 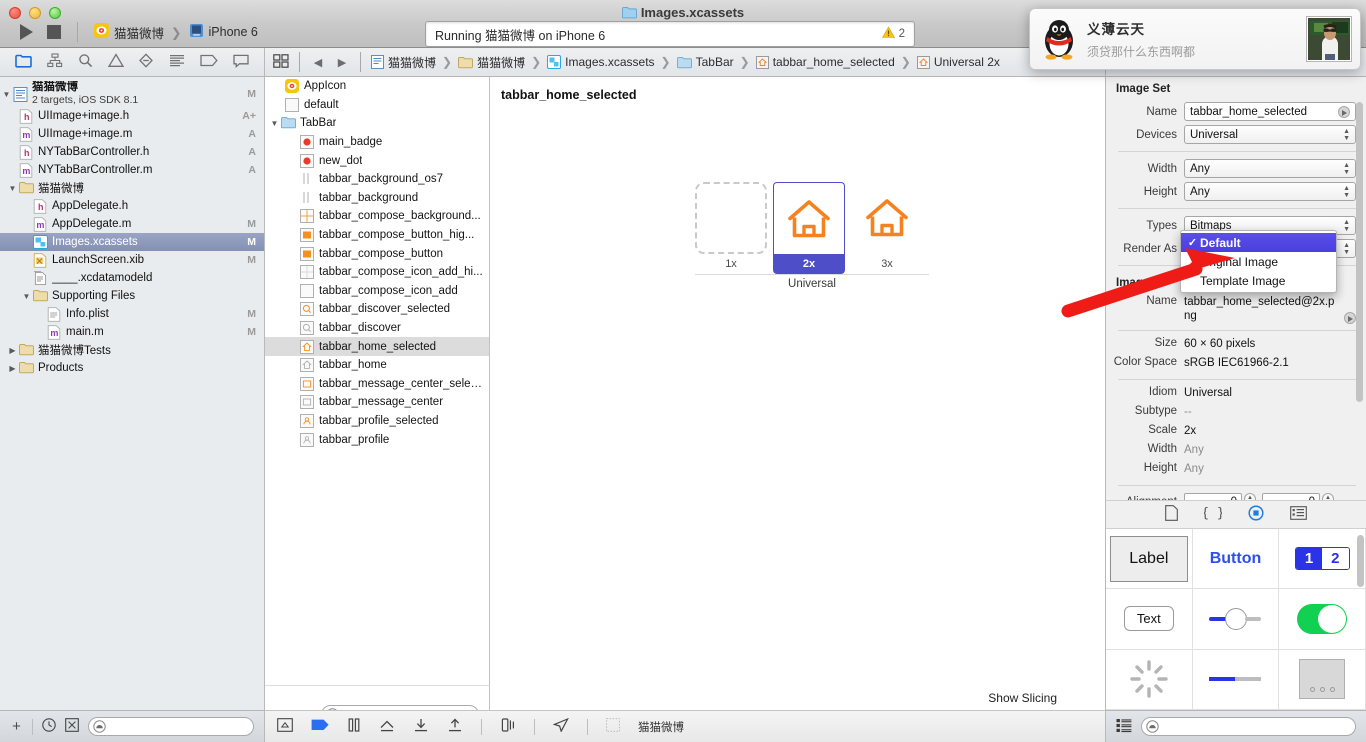 What do you see at coordinates (403, 62) in the screenshot?
I see `breadcrumb-item-0: 猫猫微博` at bounding box center [403, 62].